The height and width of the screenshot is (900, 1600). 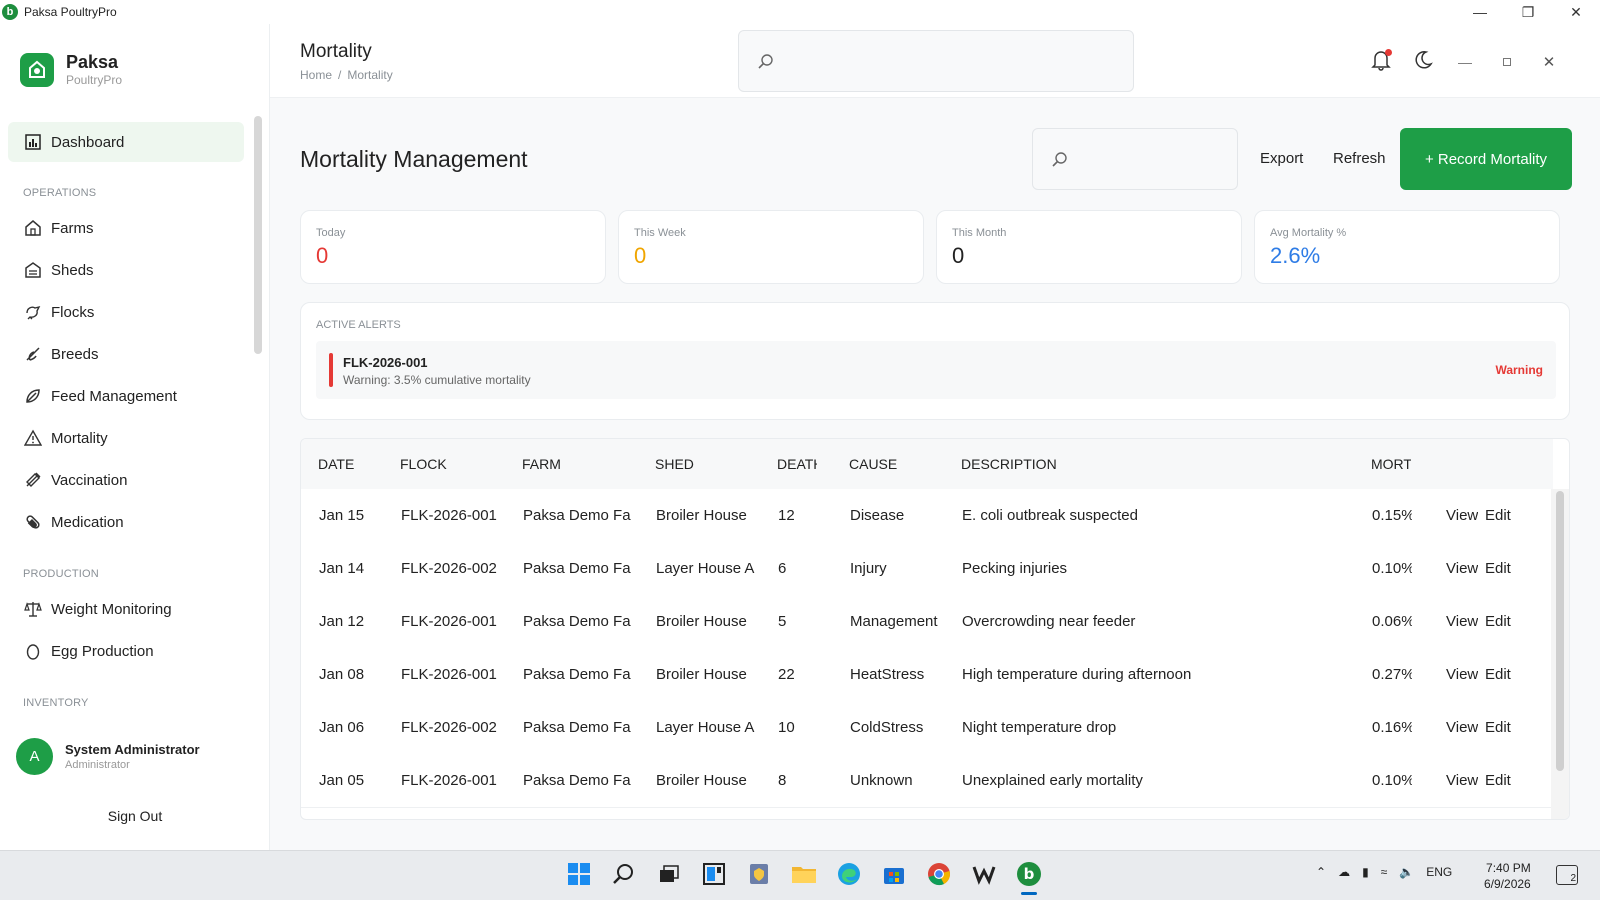 I want to click on battery-icon: ▮, so click(x=1365, y=872).